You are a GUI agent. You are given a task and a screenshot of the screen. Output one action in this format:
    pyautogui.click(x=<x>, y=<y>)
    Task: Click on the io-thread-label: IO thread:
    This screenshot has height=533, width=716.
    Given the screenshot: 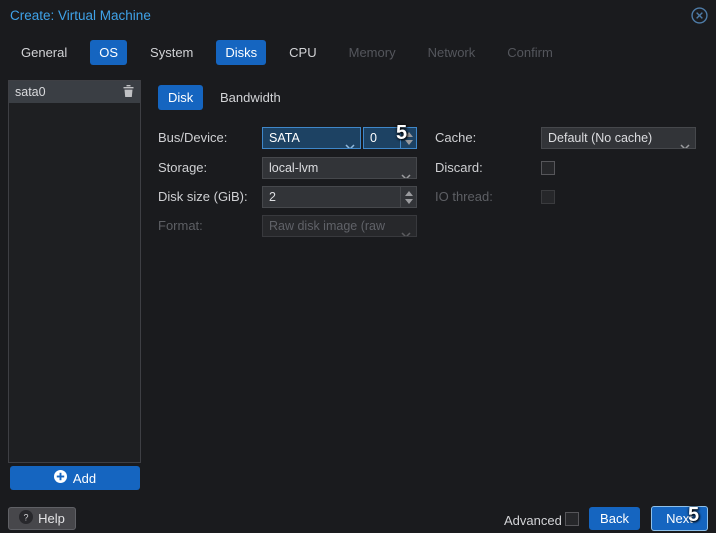 What is the action you would take?
    pyautogui.click(x=464, y=196)
    